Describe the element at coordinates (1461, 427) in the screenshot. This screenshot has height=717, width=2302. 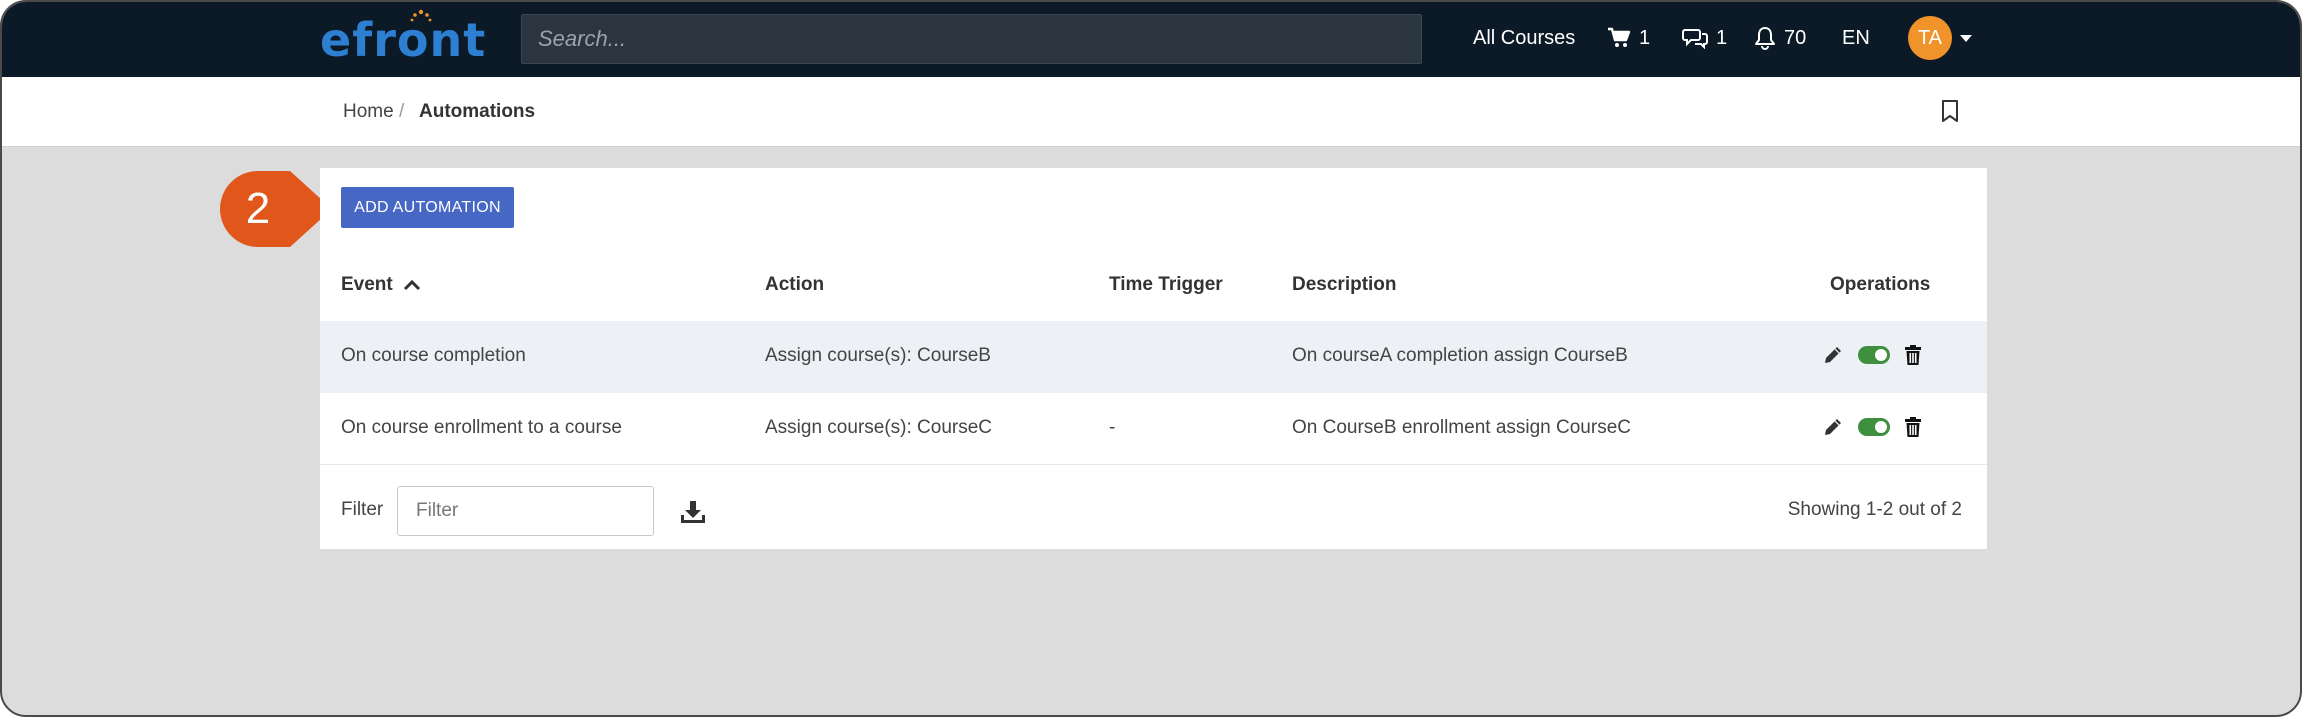
I see `cell-description: On CourseB enrollment assign CourseC` at that location.